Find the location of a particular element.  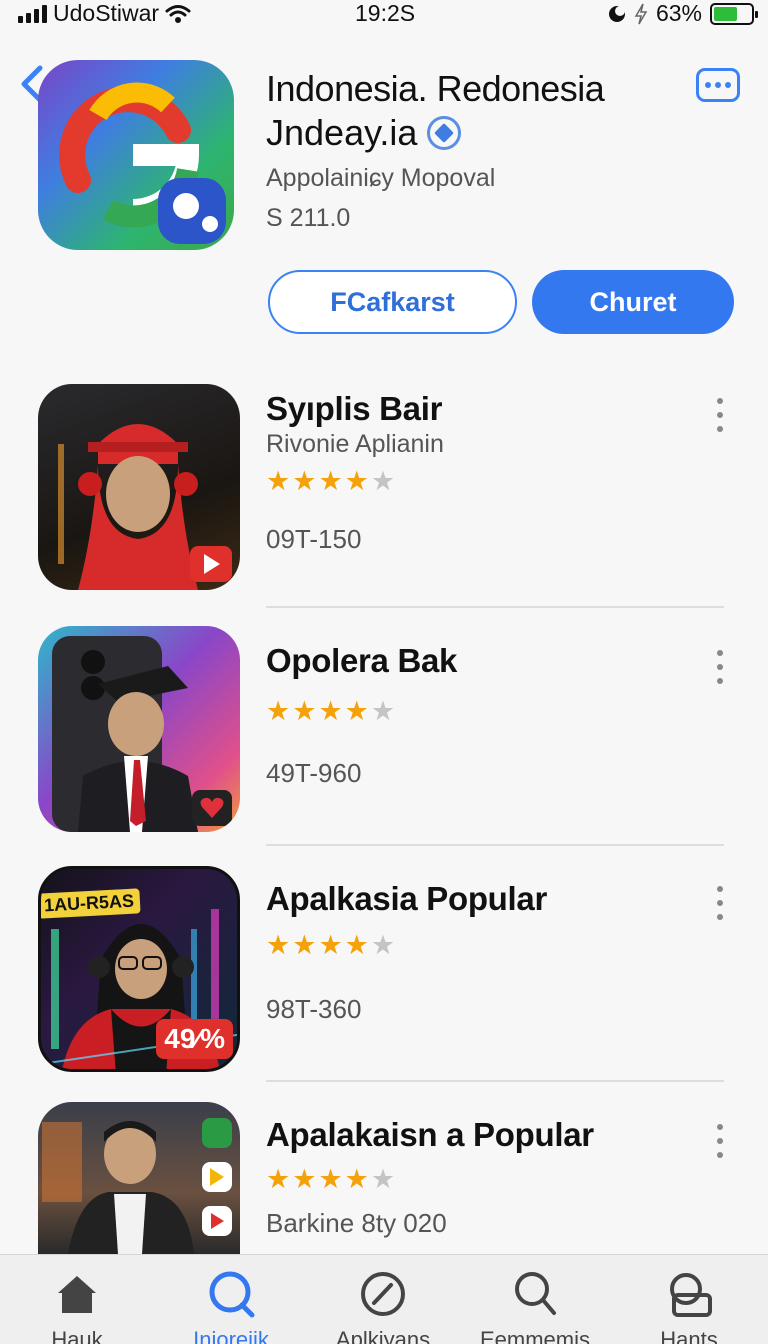

tab-label: Eemmemis is located at coordinates (534, 1335).